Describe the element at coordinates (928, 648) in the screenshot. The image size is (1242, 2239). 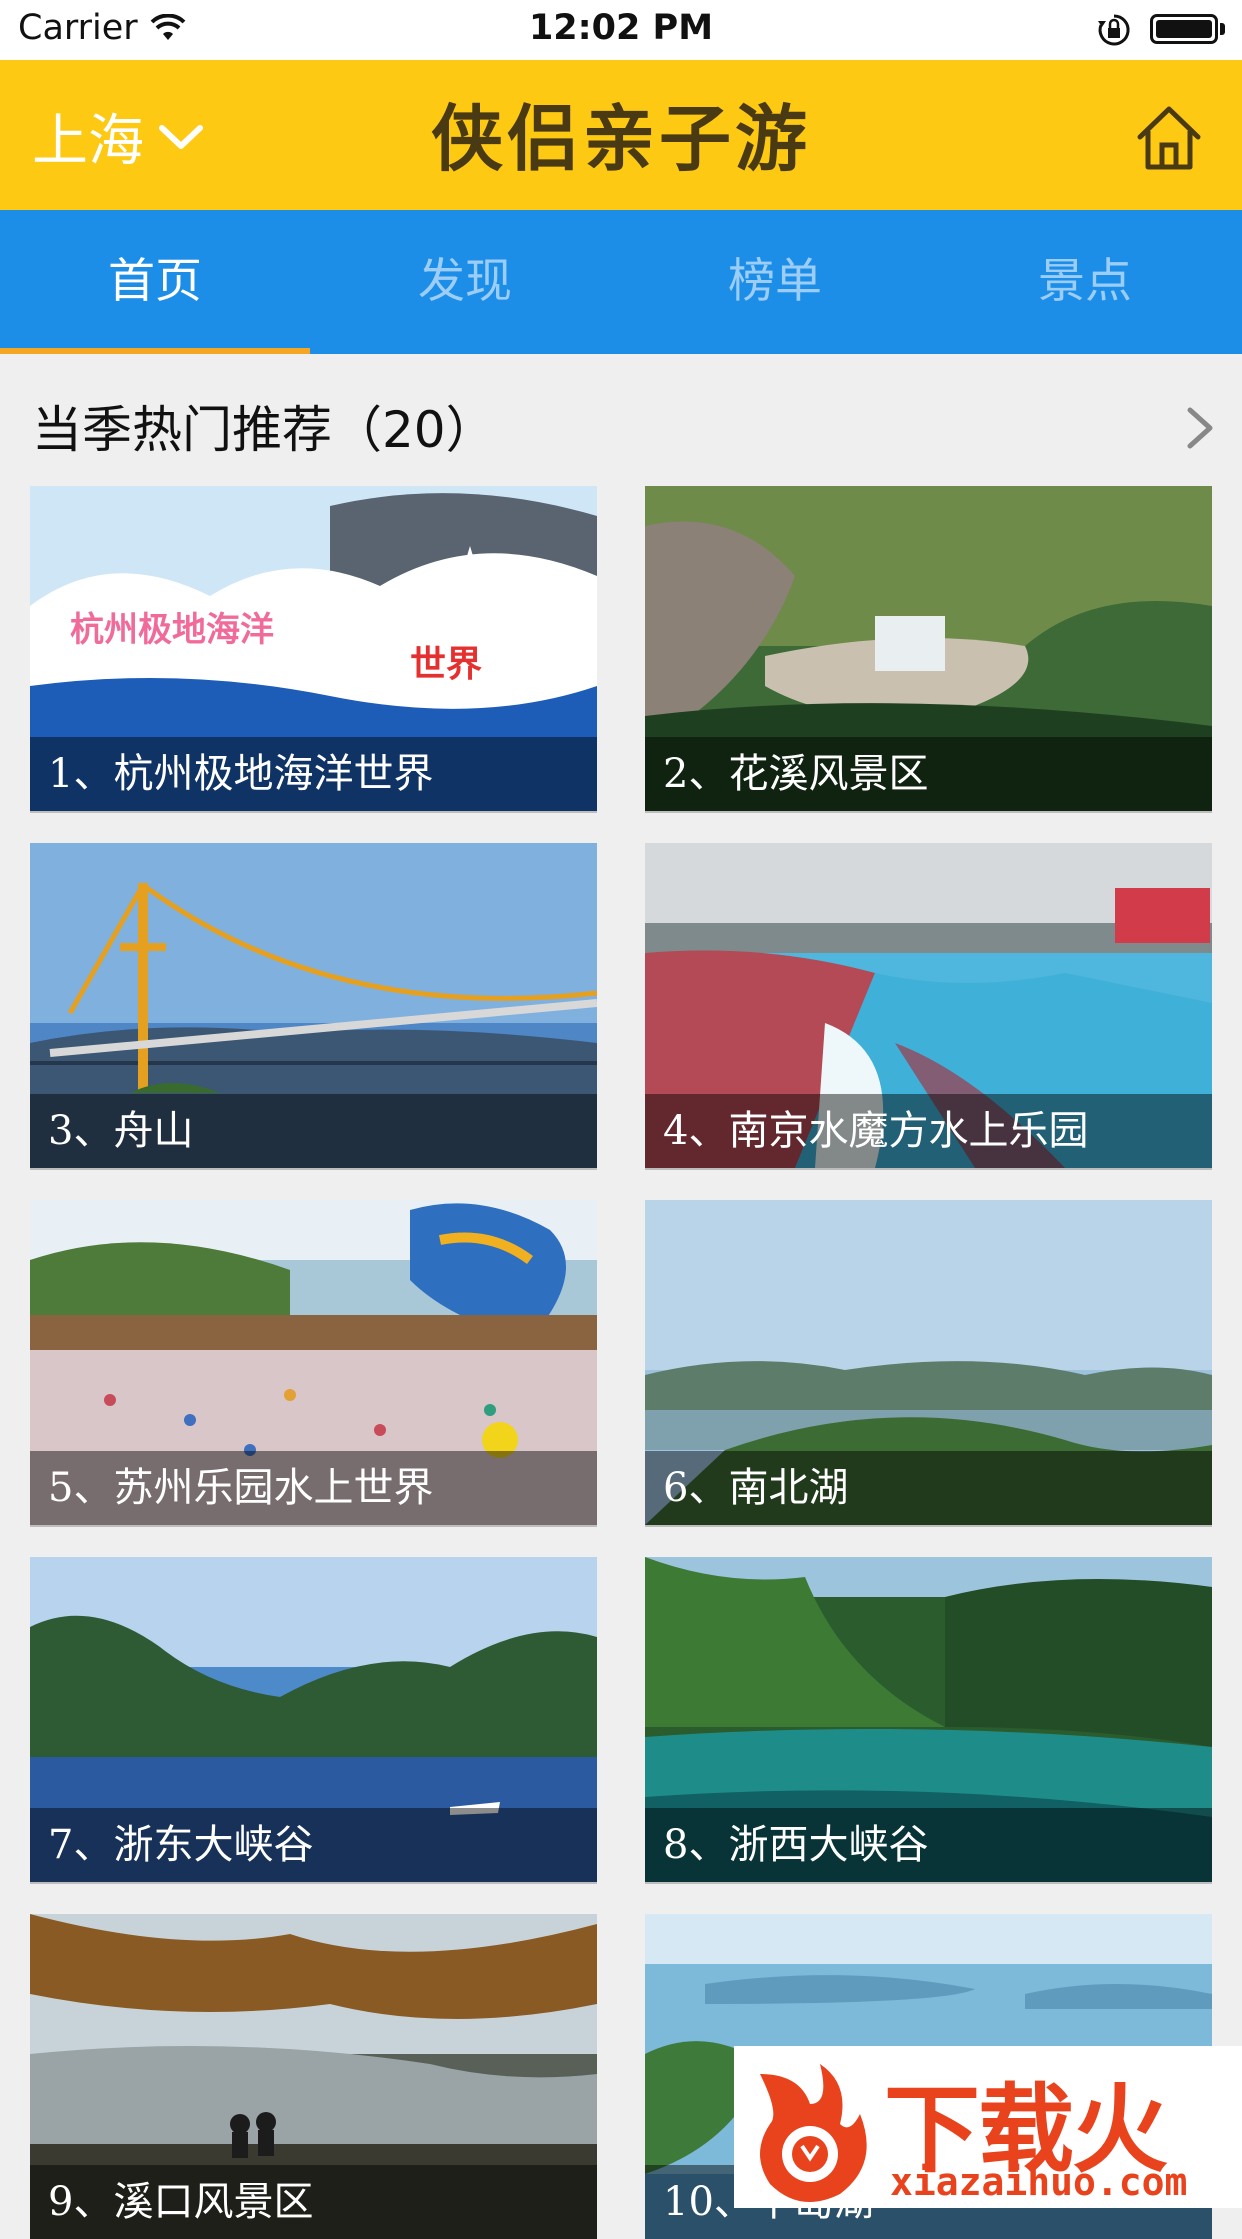
I see `attraction-card: 2、花溪风景区` at that location.